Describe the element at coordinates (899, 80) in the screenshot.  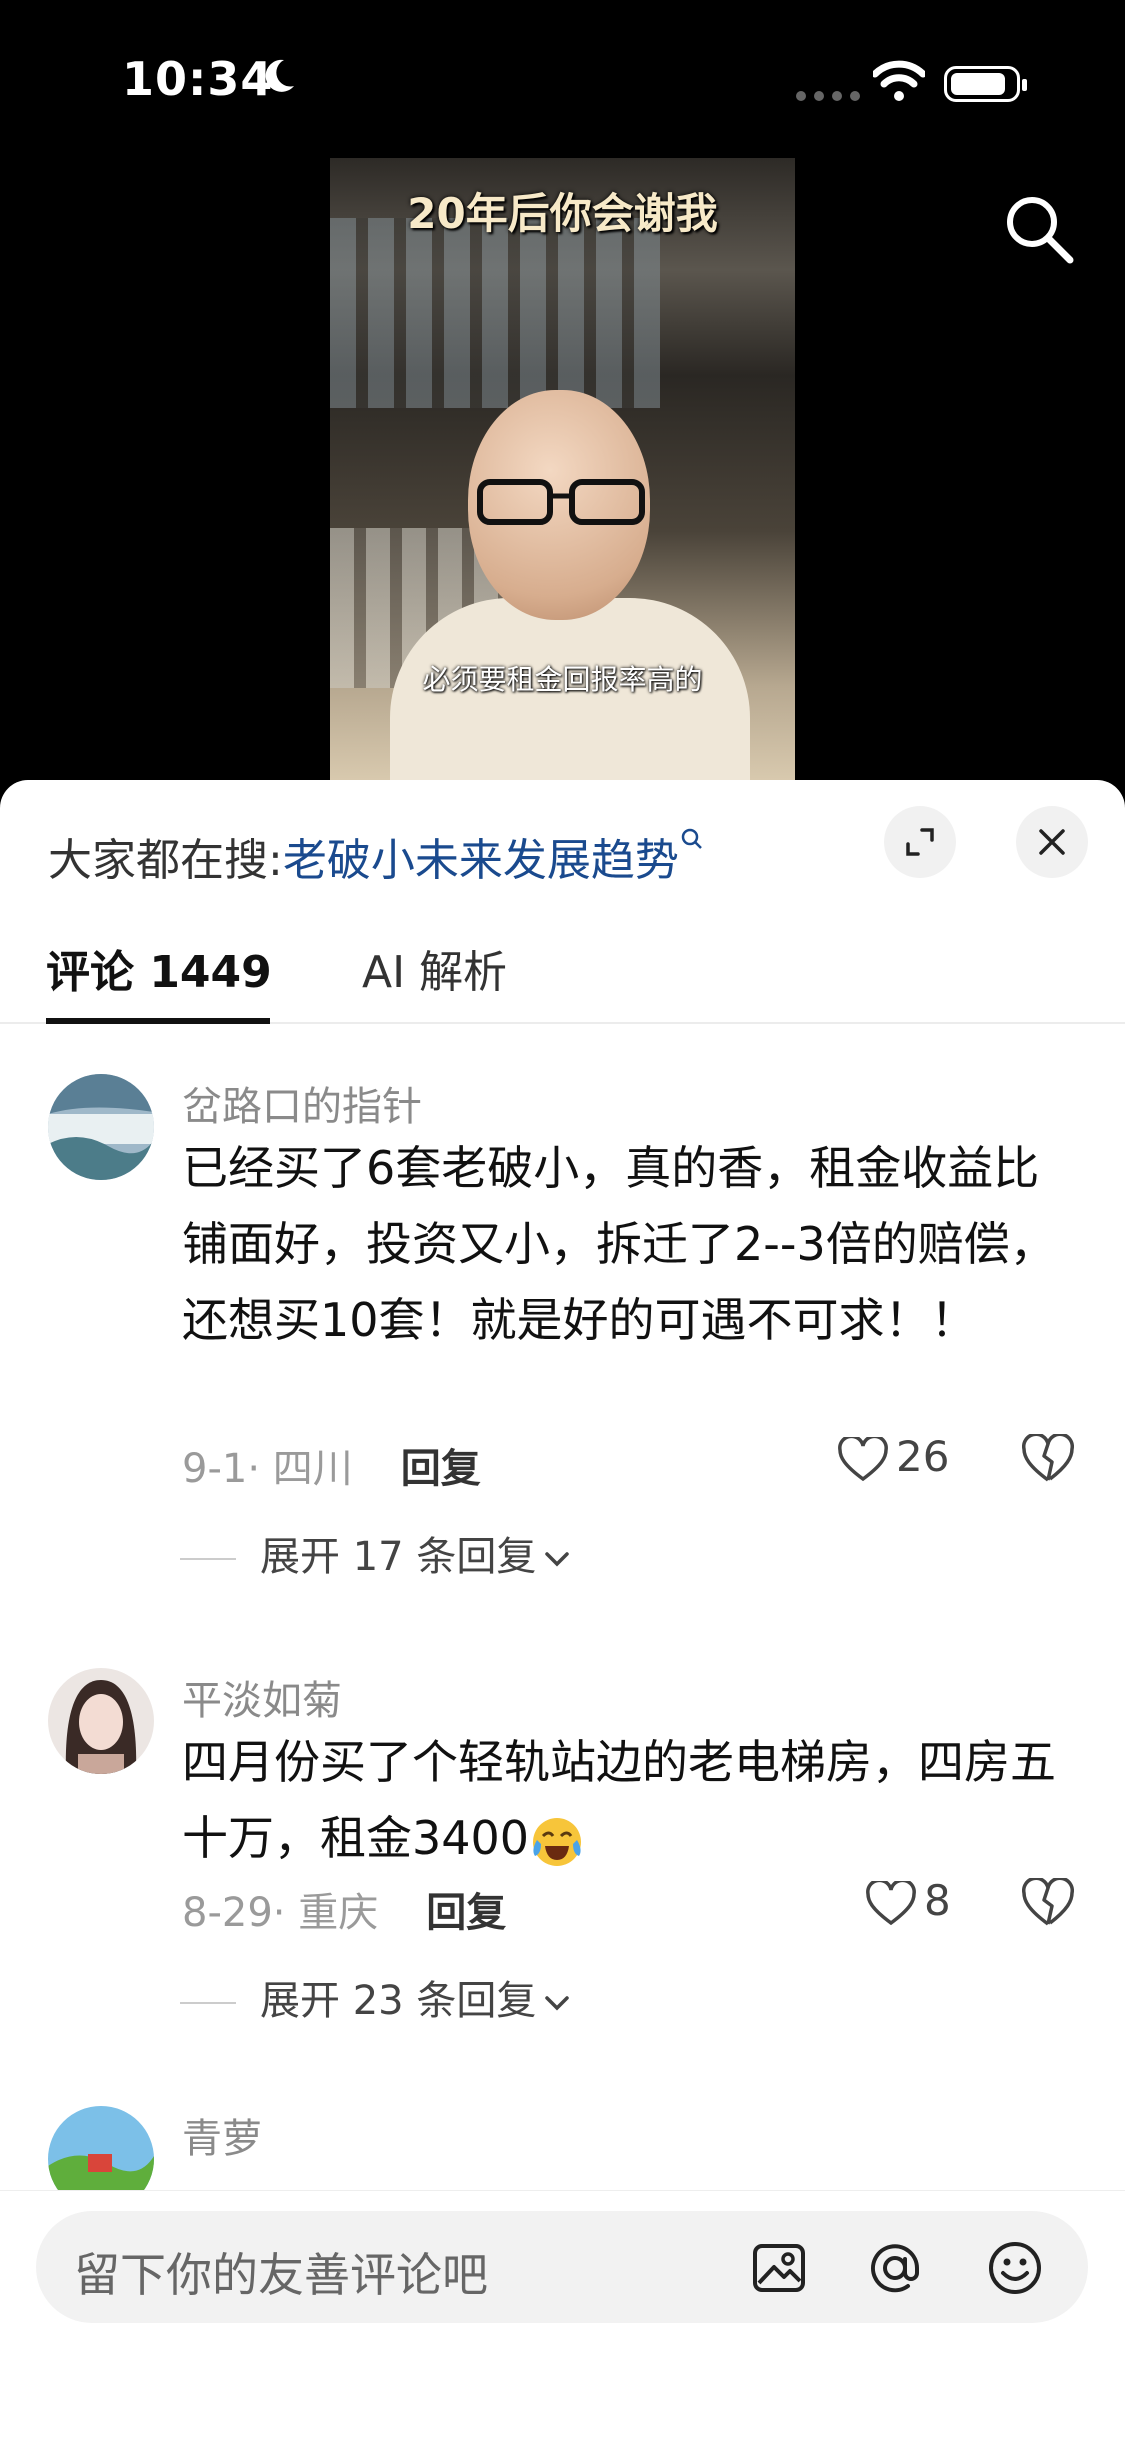
I see `wifi-icon` at that location.